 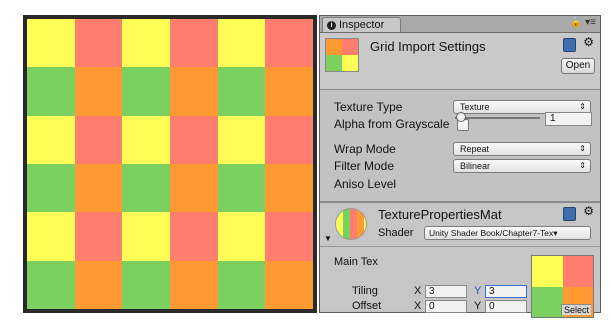 What do you see at coordinates (478, 306) in the screenshot?
I see `offset-y-axis: Y` at bounding box center [478, 306].